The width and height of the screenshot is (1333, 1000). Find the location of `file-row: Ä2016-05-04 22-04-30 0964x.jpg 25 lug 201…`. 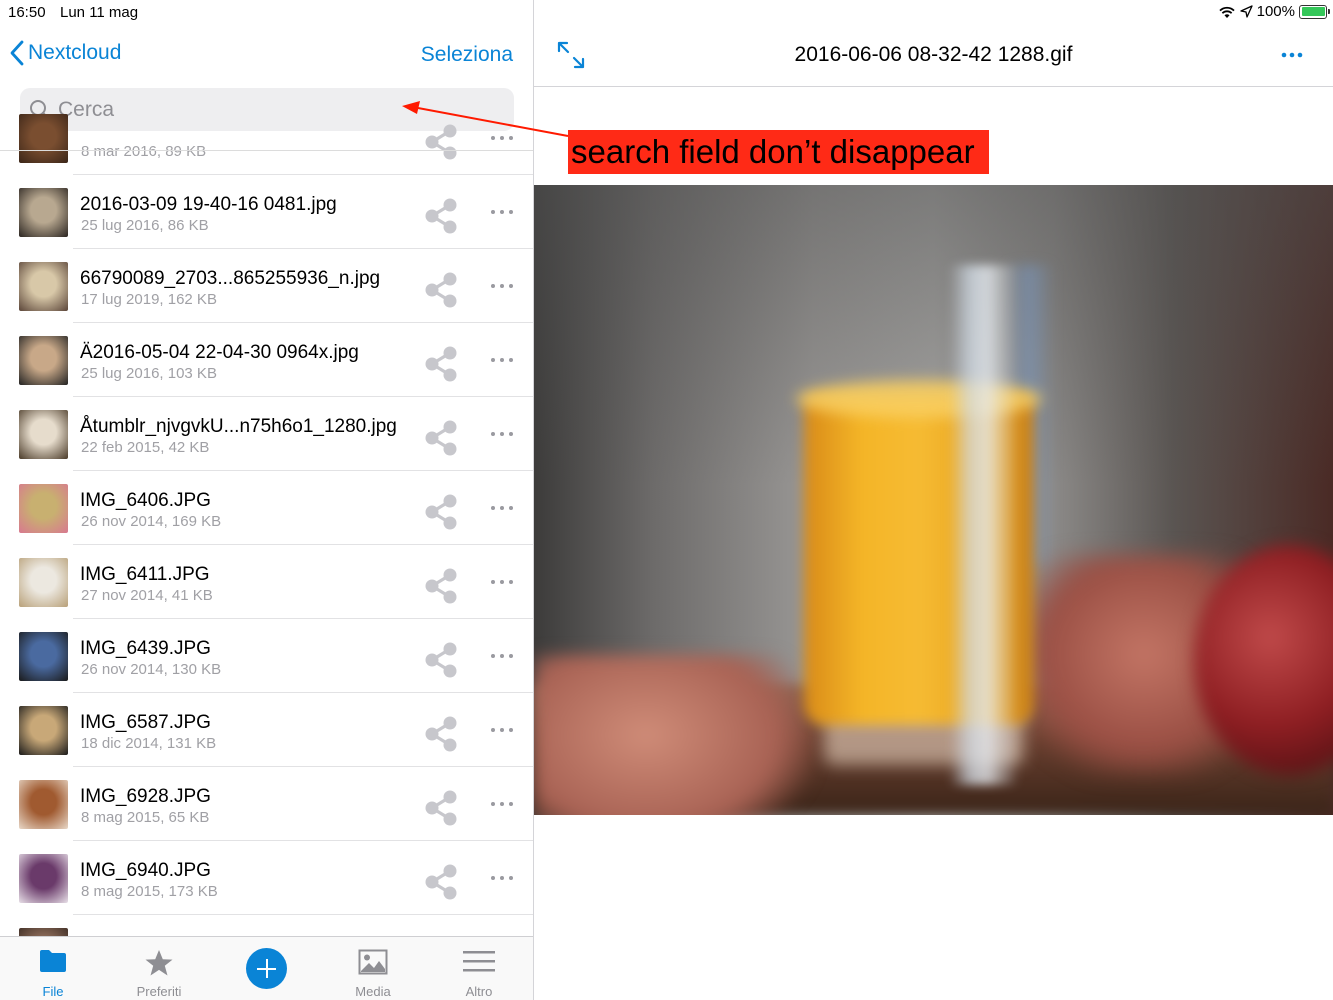

file-row: Ä2016-05-04 22-04-30 0964x.jpg 25 lug 201… is located at coordinates (266, 360).